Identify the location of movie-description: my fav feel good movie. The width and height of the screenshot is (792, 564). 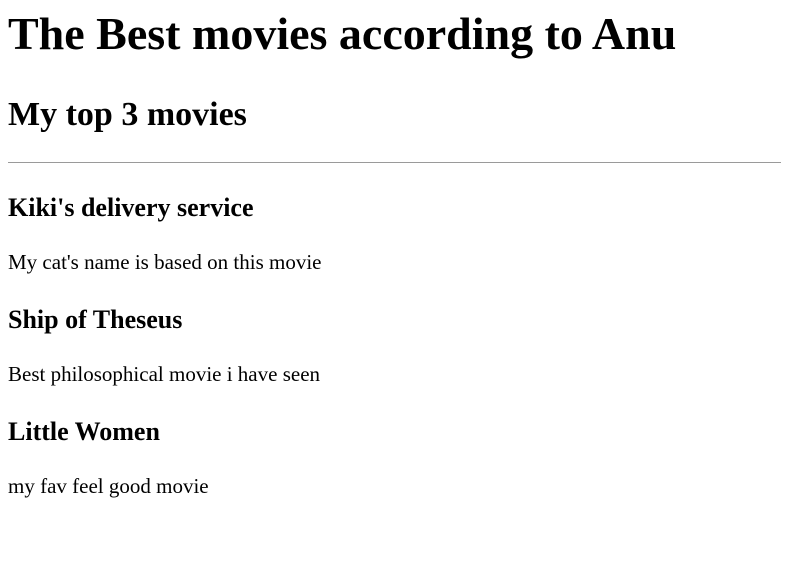
(108, 486).